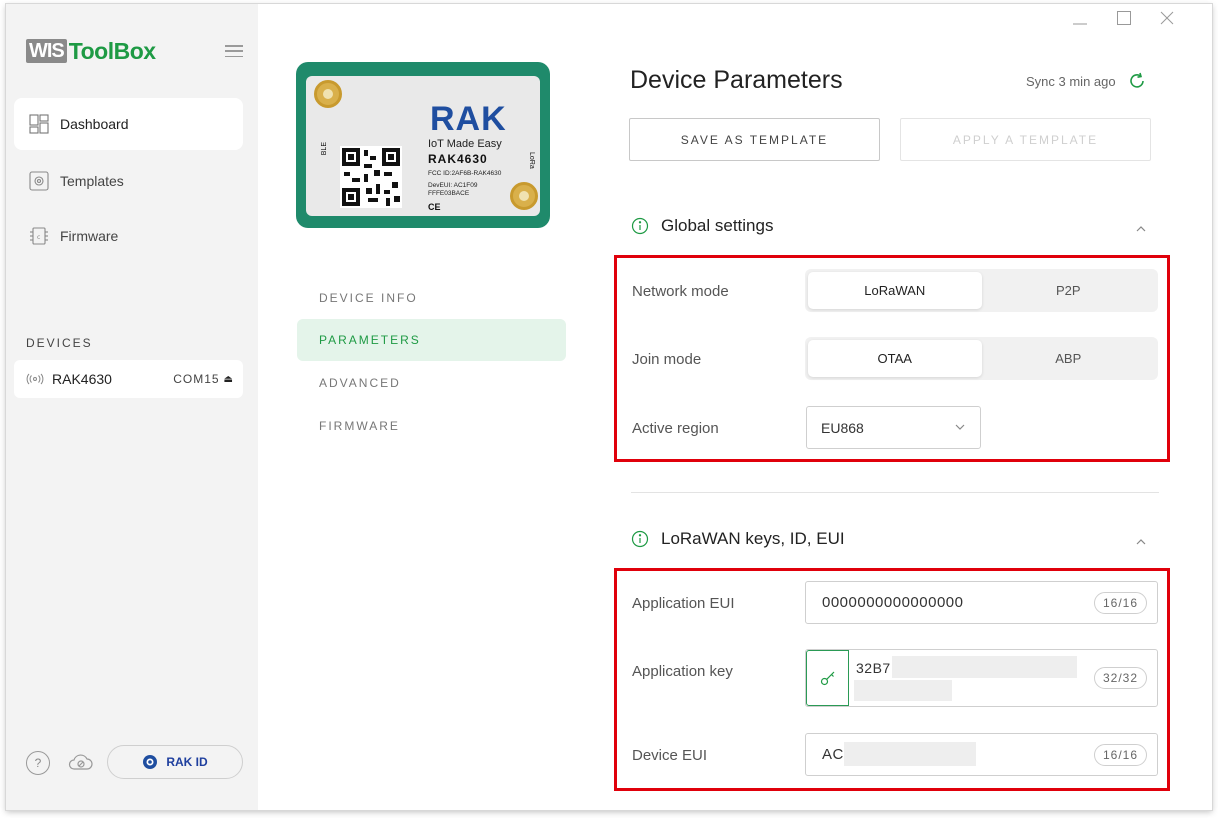 The height and width of the screenshot is (818, 1218). What do you see at coordinates (46, 51) in the screenshot?
I see `logo-wis: WIS` at bounding box center [46, 51].